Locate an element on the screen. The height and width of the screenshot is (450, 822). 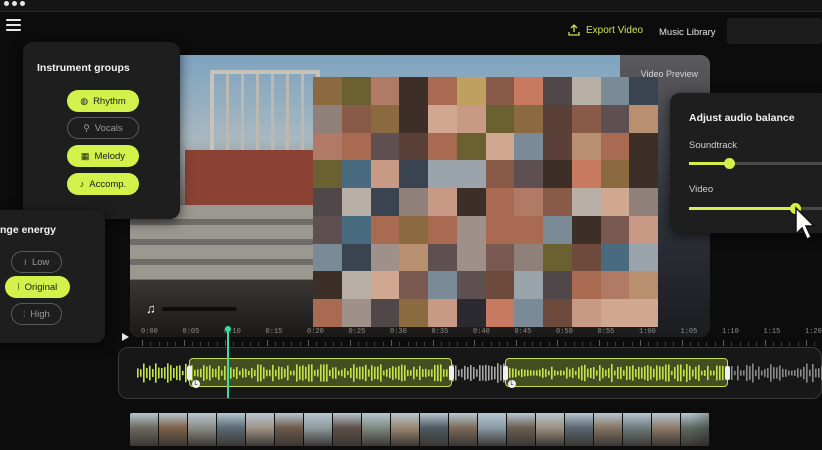
window-controls is located at coordinates (14, 3).